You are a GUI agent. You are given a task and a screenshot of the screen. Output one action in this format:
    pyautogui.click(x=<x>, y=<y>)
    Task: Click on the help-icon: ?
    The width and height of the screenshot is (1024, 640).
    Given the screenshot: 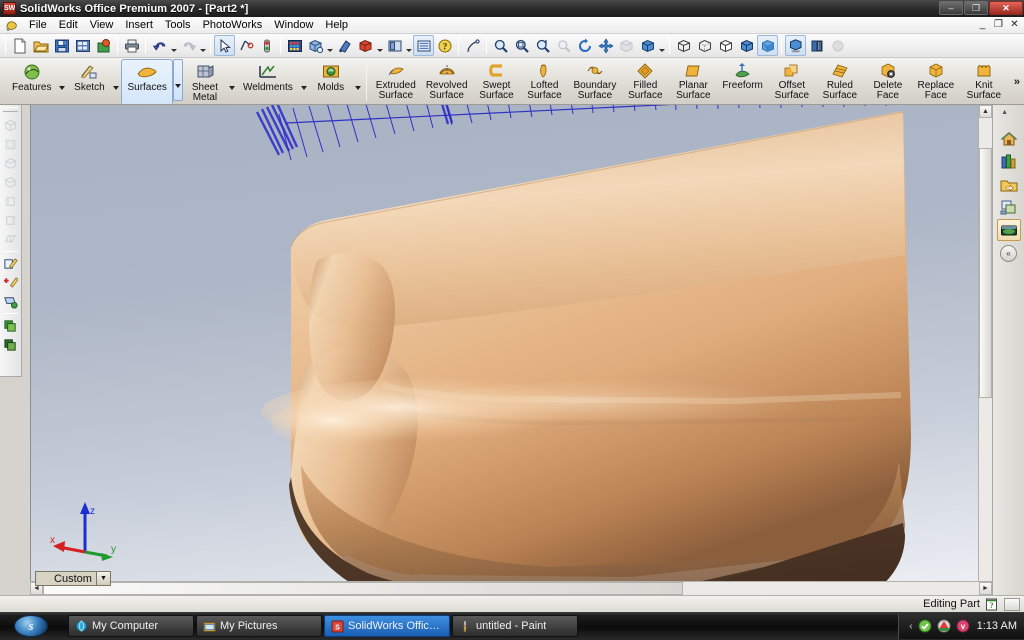 What is the action you would take?
    pyautogui.click(x=444, y=45)
    